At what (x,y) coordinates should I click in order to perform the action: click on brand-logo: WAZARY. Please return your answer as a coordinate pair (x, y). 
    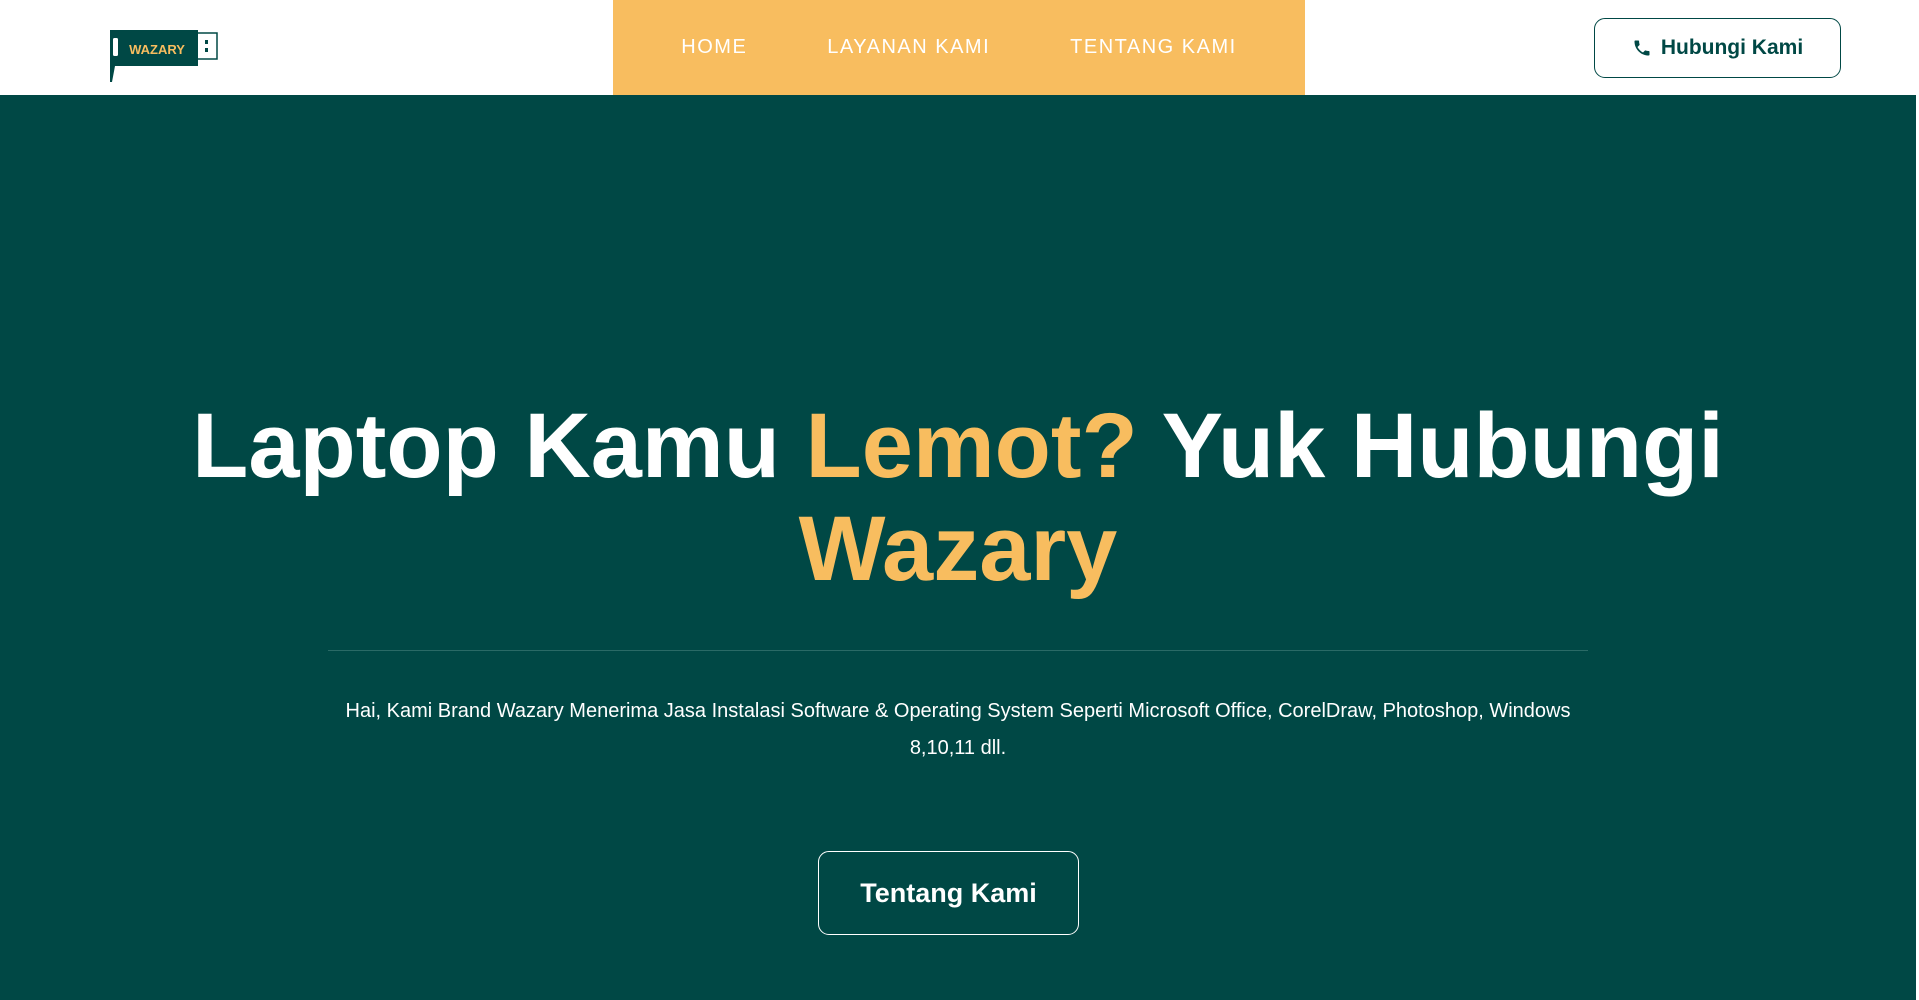
    Looking at the image, I should click on (164, 56).